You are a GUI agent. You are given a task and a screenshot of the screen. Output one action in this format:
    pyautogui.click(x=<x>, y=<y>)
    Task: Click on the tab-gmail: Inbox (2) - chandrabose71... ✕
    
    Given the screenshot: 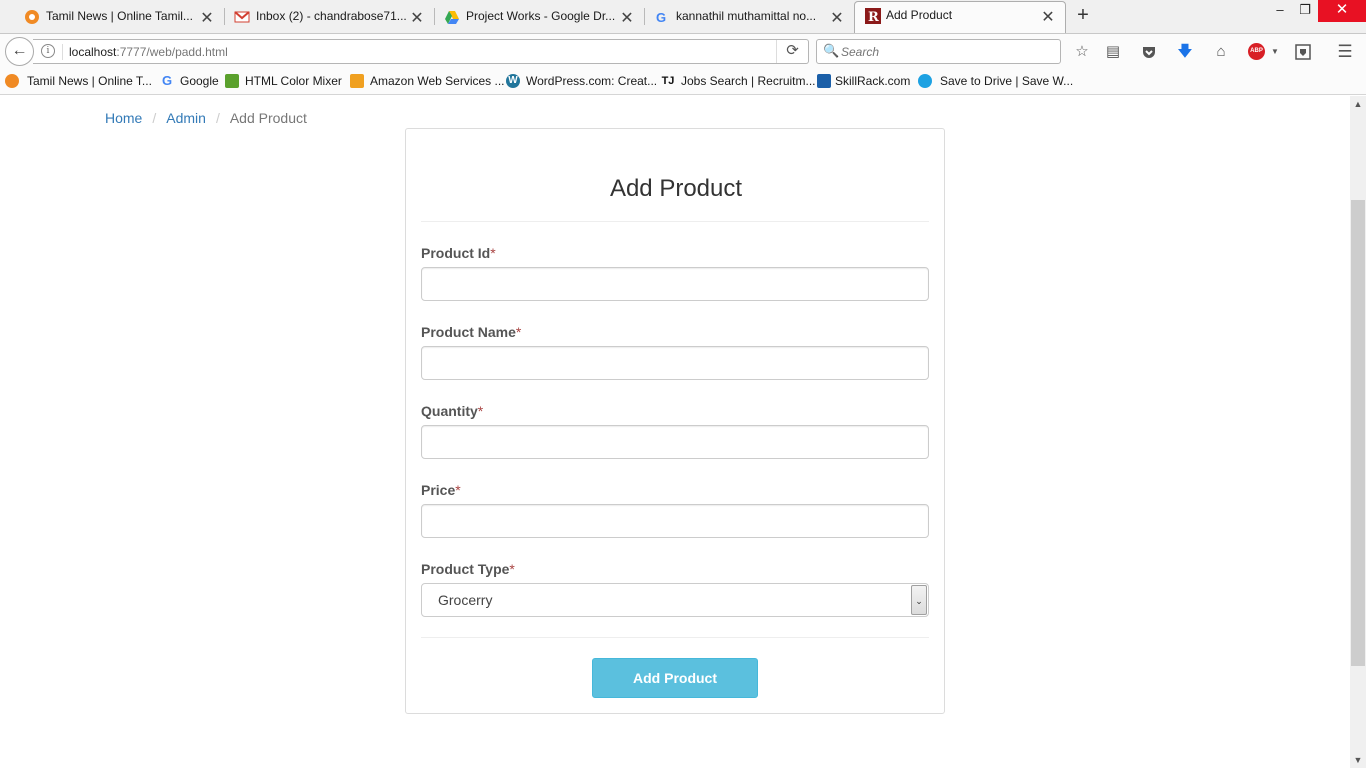 What is the action you would take?
    pyautogui.click(x=322, y=16)
    